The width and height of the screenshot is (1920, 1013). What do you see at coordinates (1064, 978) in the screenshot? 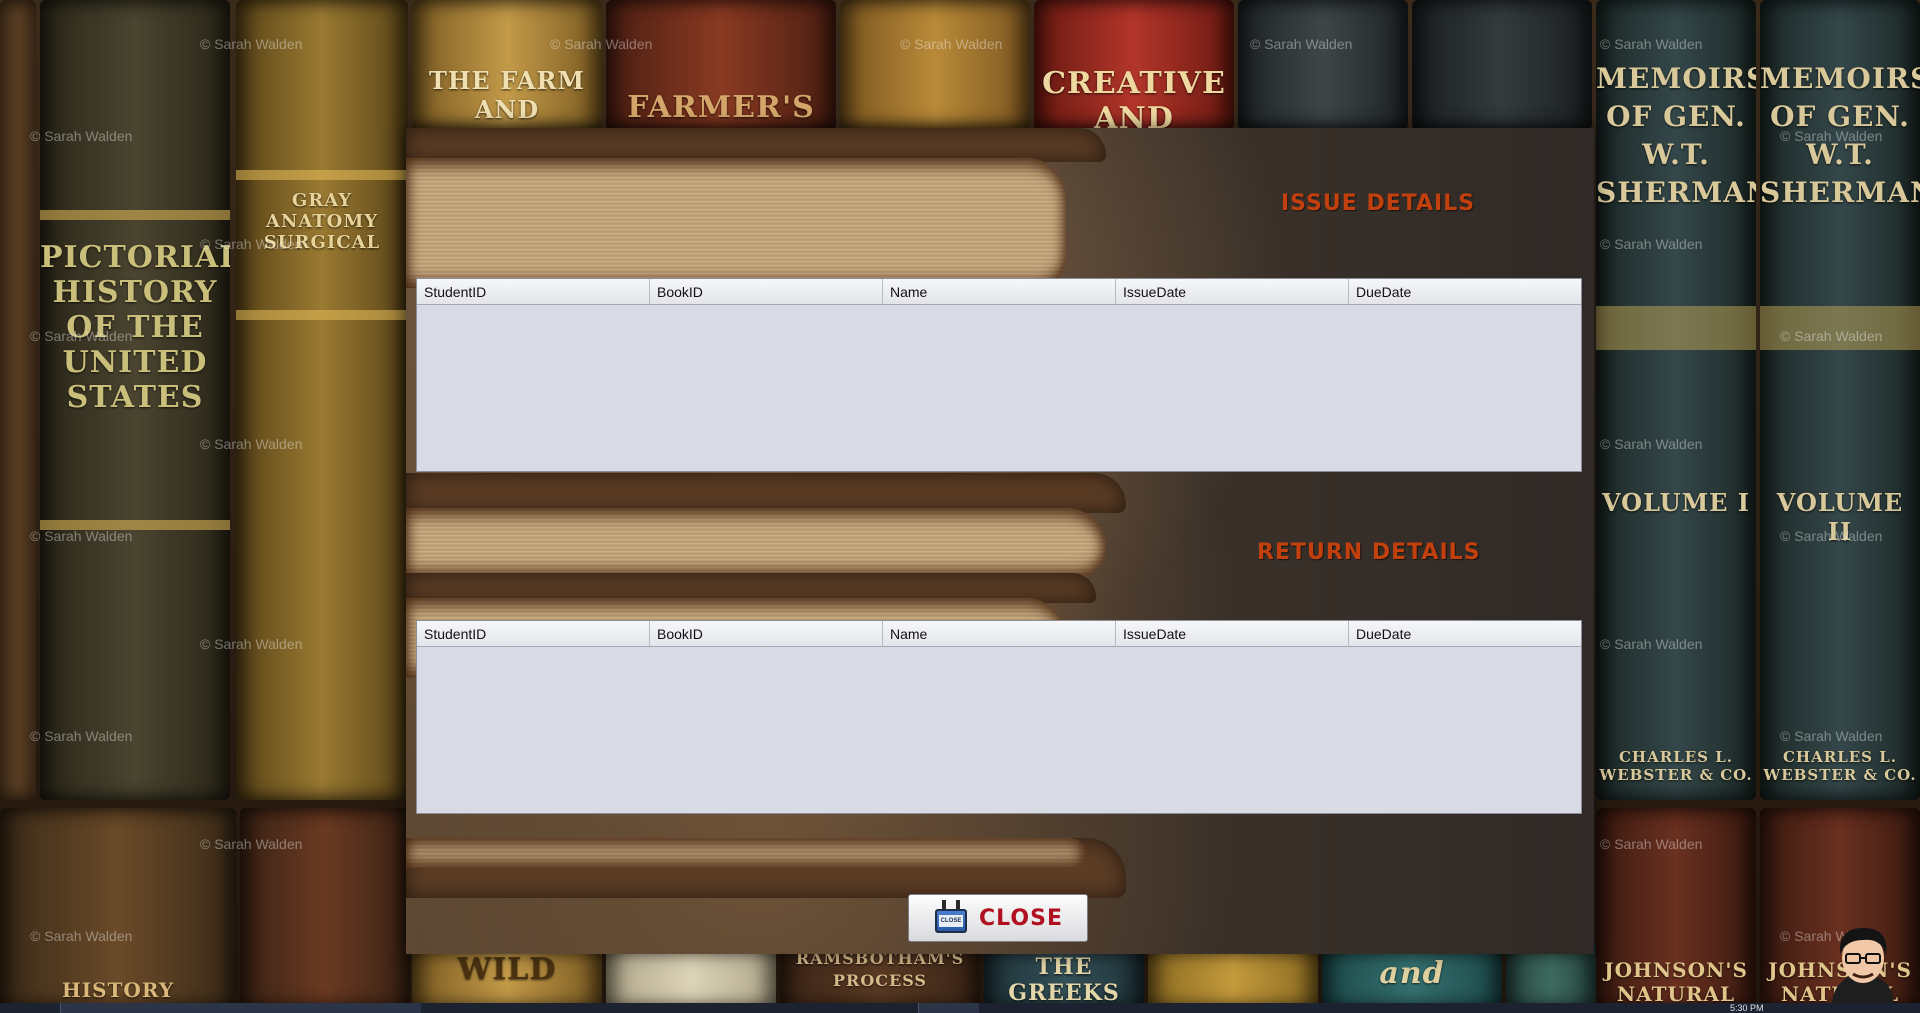
I see `spine-title: THE GREEKS AND` at bounding box center [1064, 978].